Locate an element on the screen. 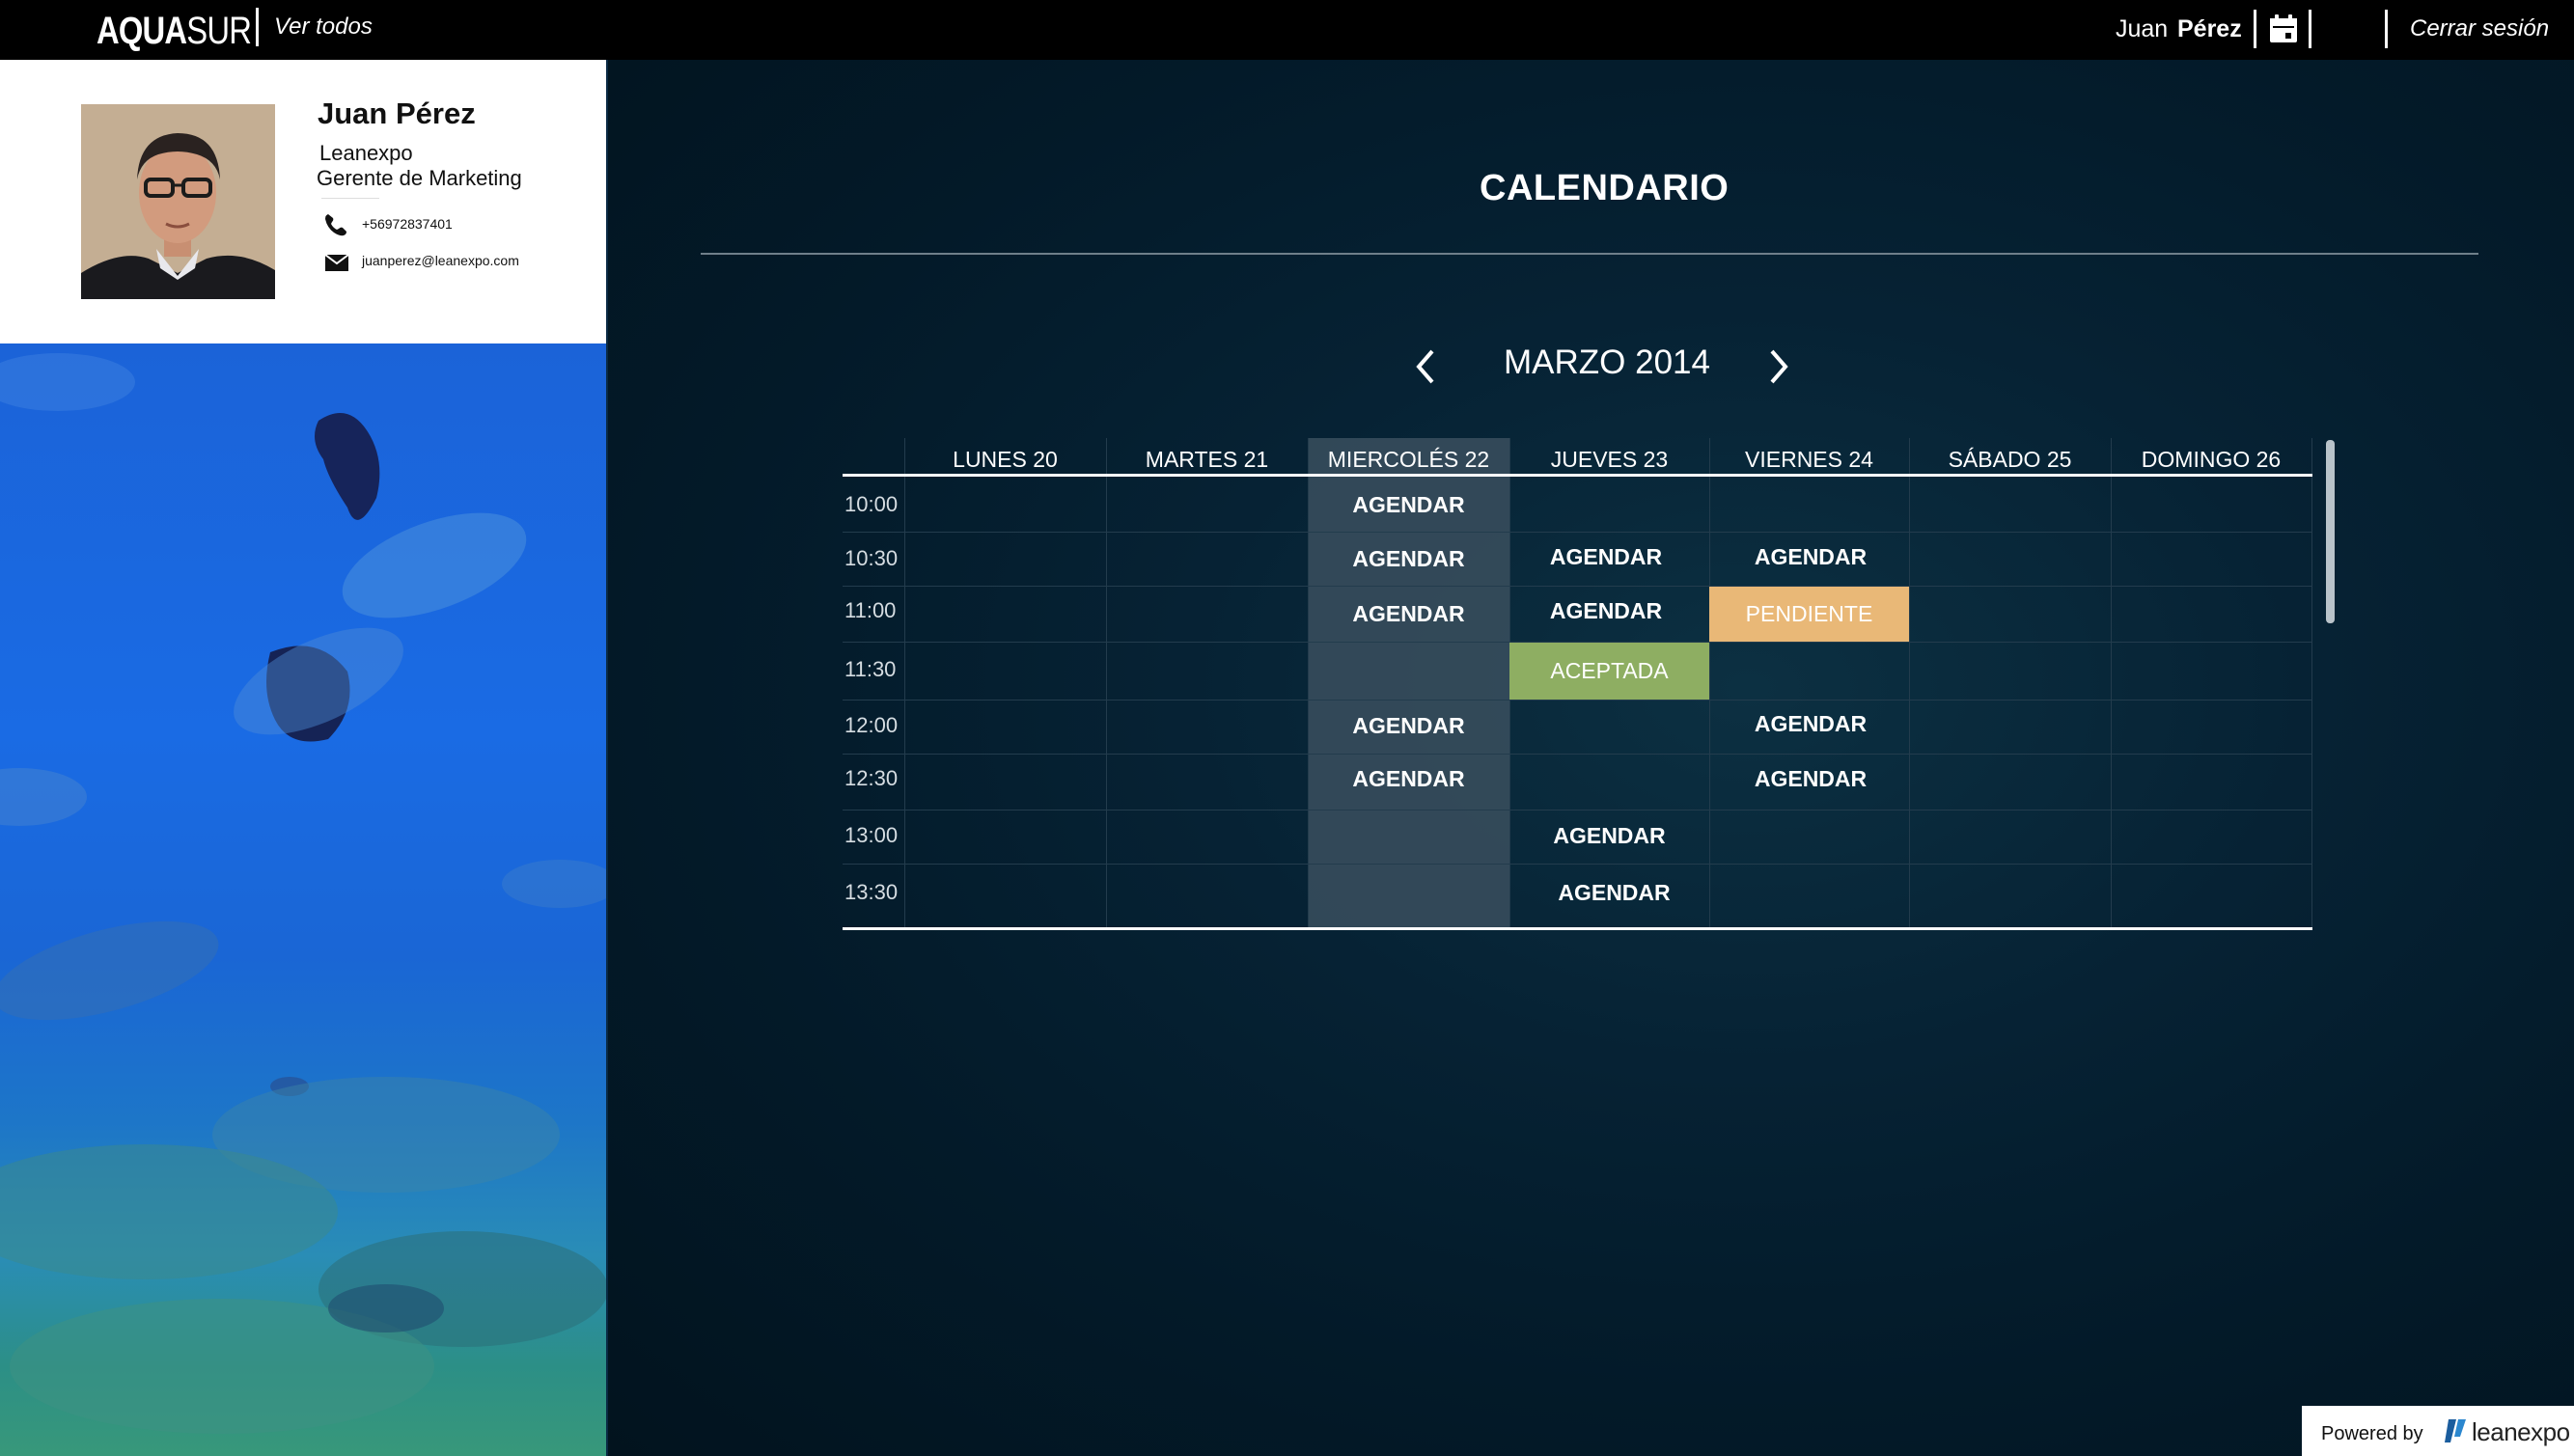 This screenshot has width=2574, height=1456. powered-by-badge: Powered by leanexpo is located at coordinates (2438, 1431).